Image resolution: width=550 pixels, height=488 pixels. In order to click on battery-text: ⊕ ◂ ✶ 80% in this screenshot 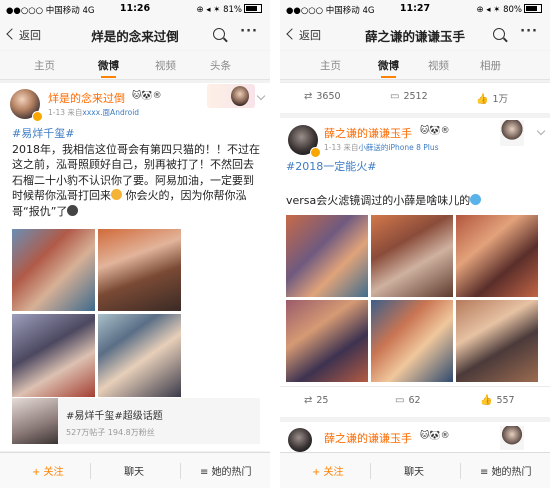, I will do `click(499, 10)`.